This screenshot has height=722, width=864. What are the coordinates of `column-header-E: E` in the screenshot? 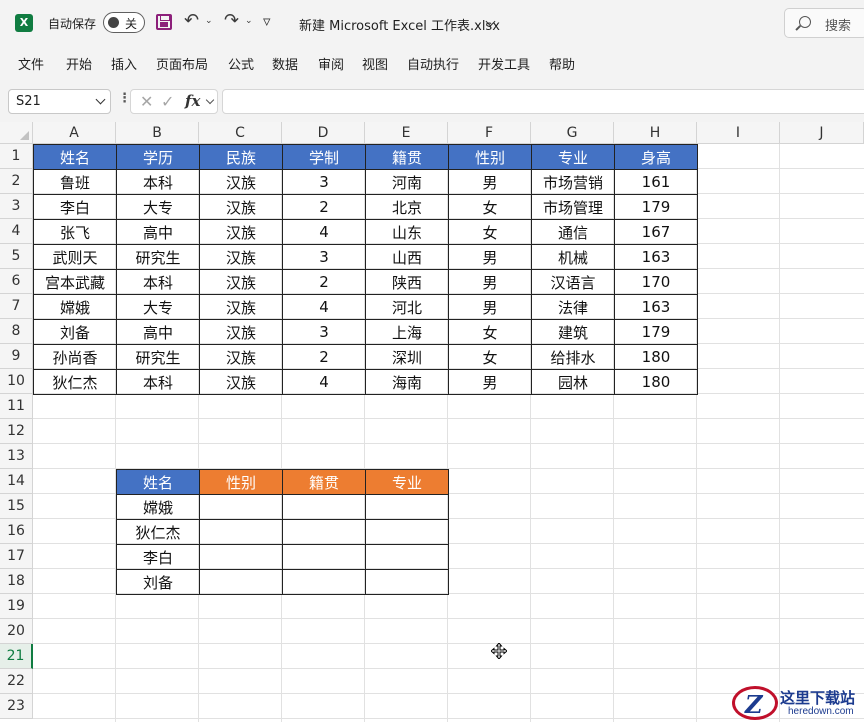 It's located at (406, 133).